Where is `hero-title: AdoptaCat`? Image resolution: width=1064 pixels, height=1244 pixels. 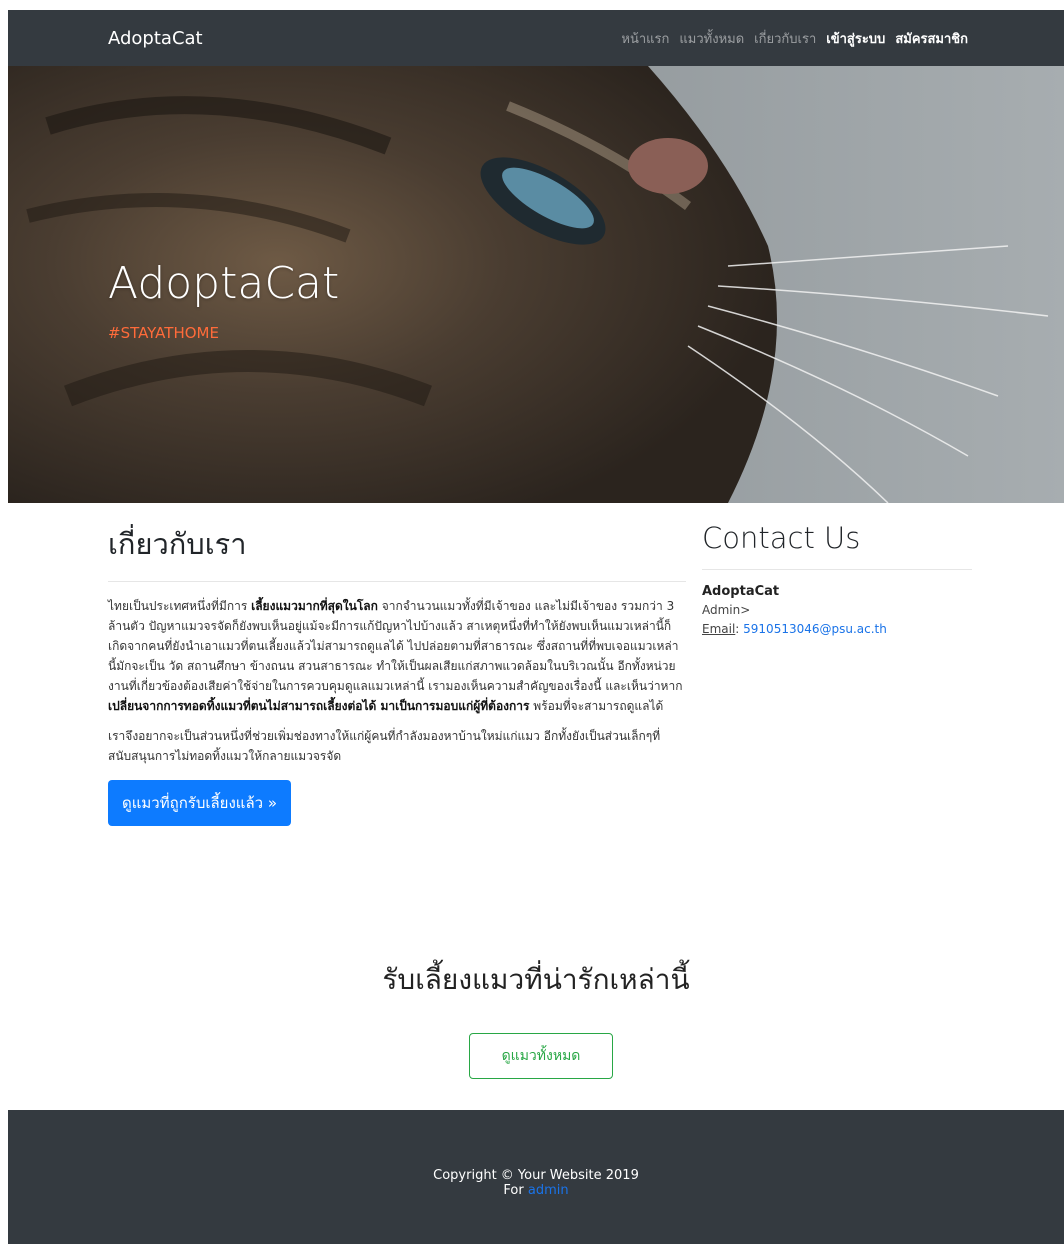 hero-title: AdoptaCat is located at coordinates (224, 283).